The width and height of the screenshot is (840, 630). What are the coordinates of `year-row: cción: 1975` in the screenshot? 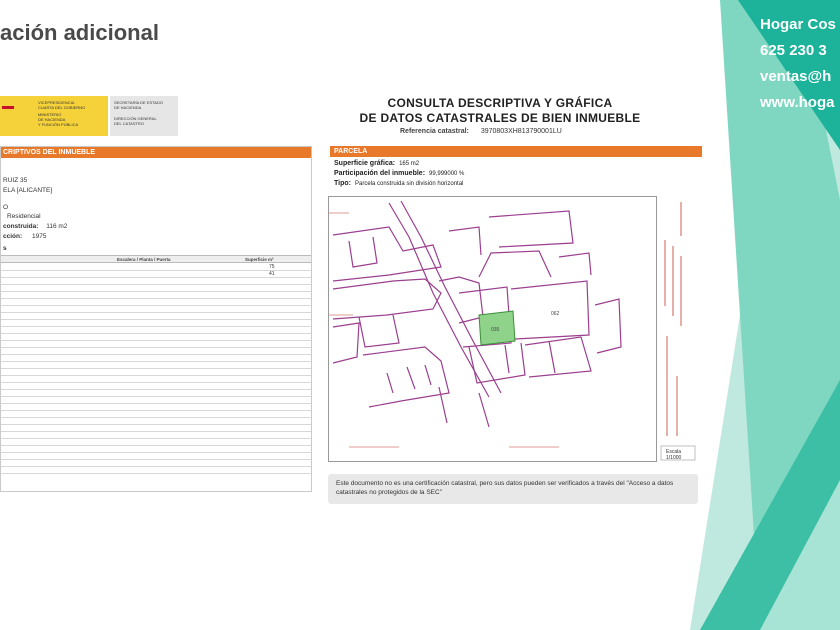 It's located at (24, 236).